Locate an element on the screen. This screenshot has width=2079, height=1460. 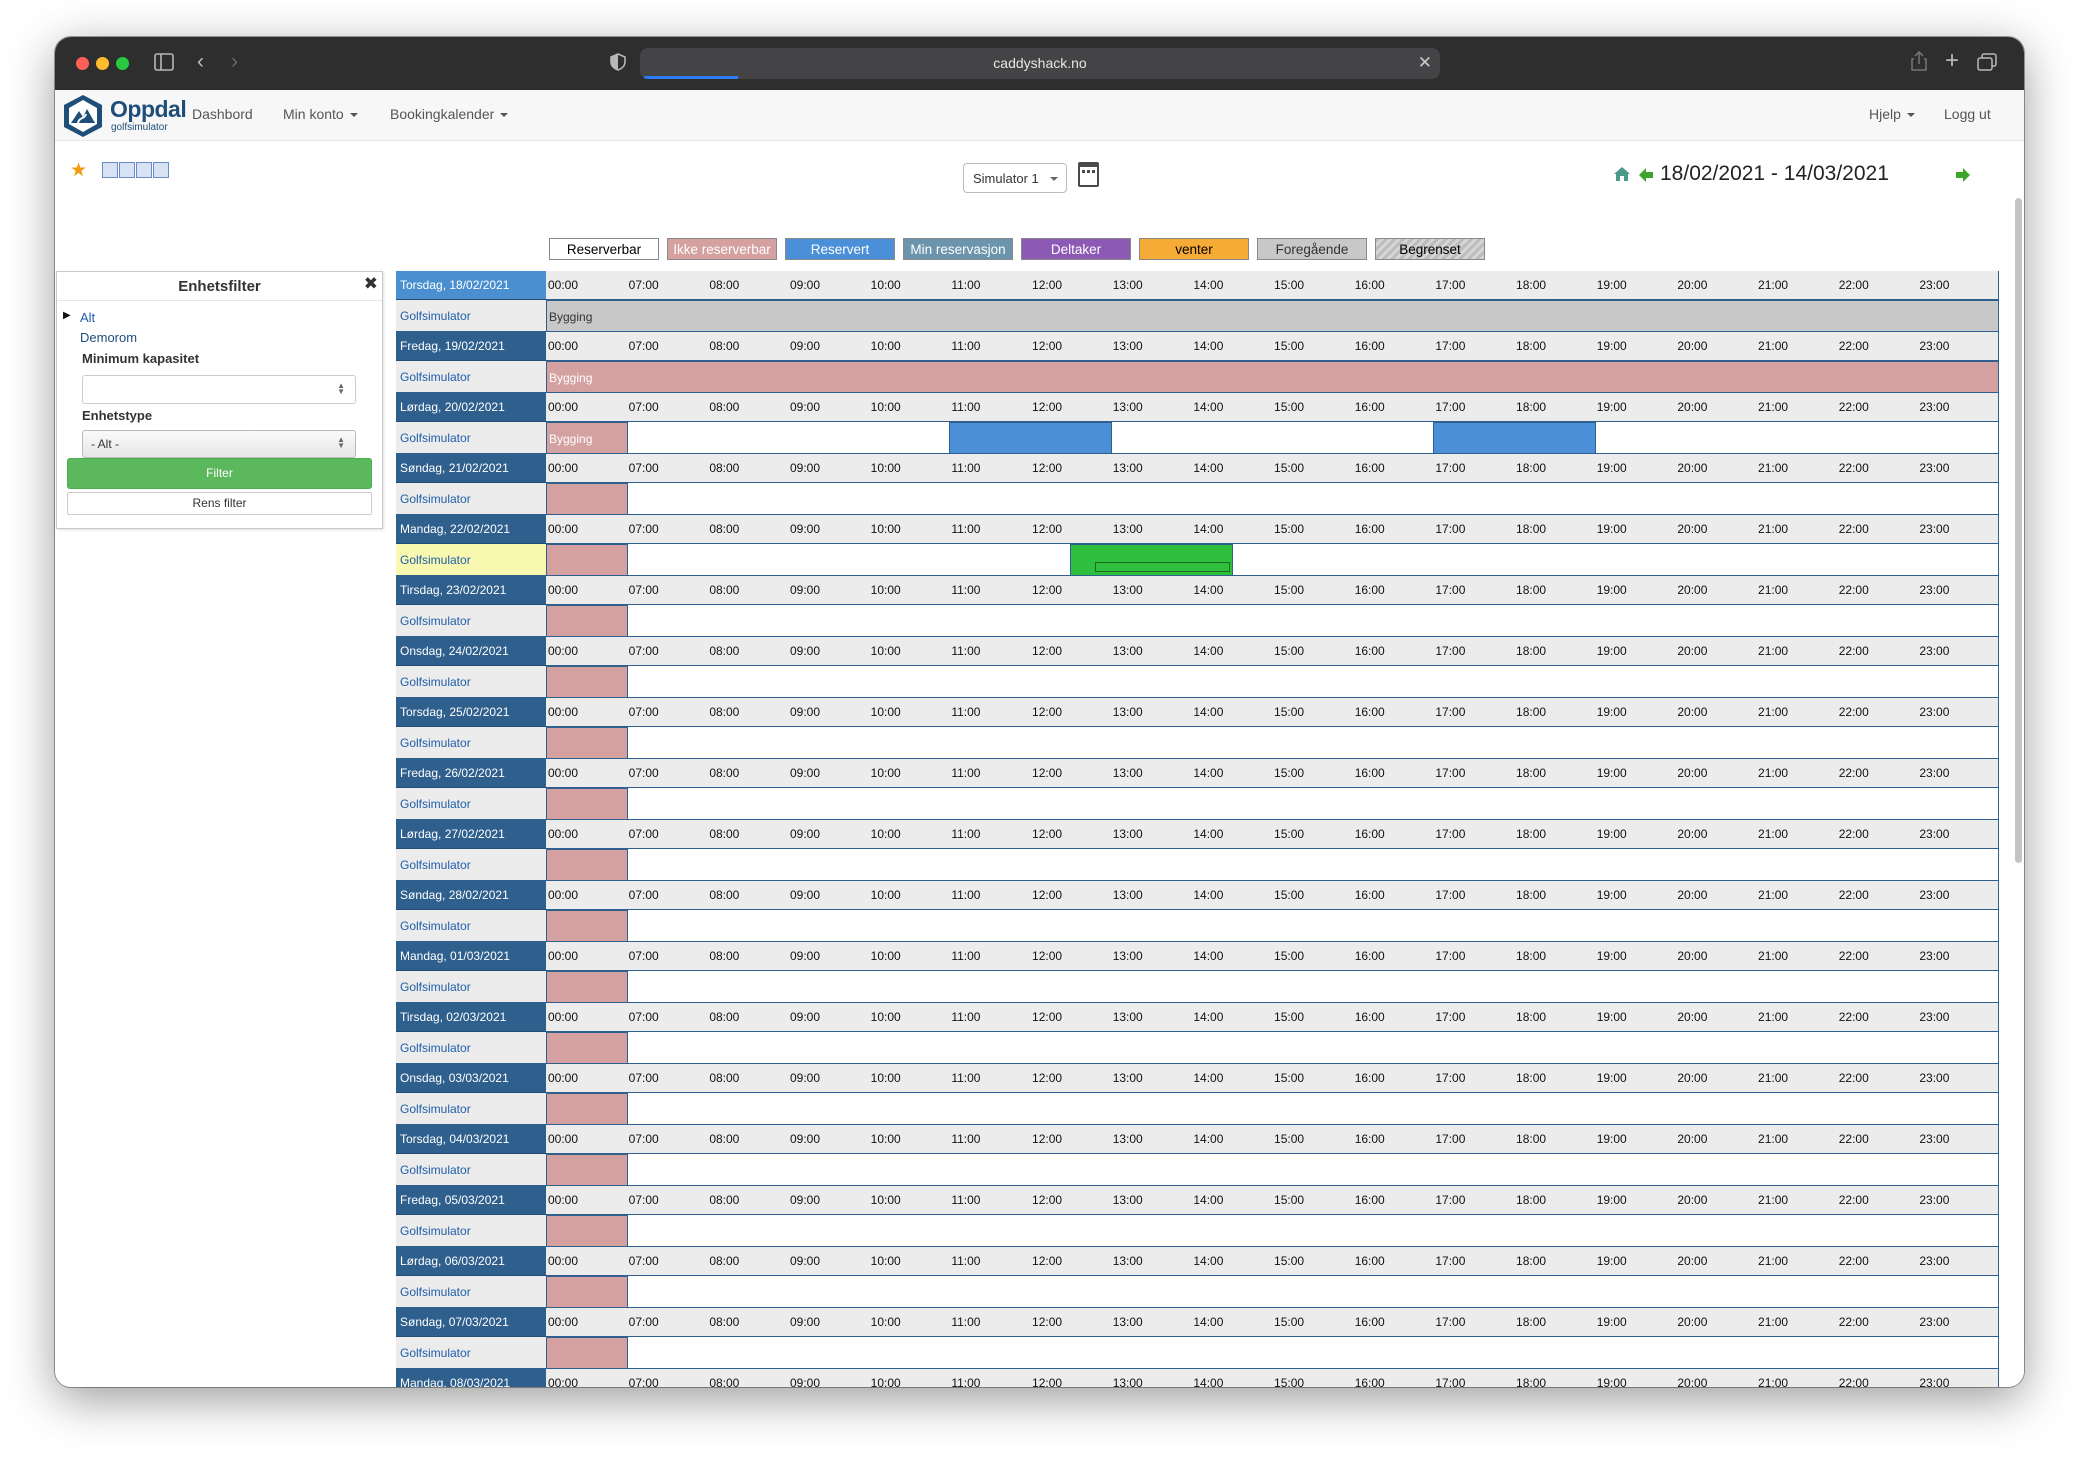
url-bar: caddyshack.no ✕ is located at coordinates (1040, 63).